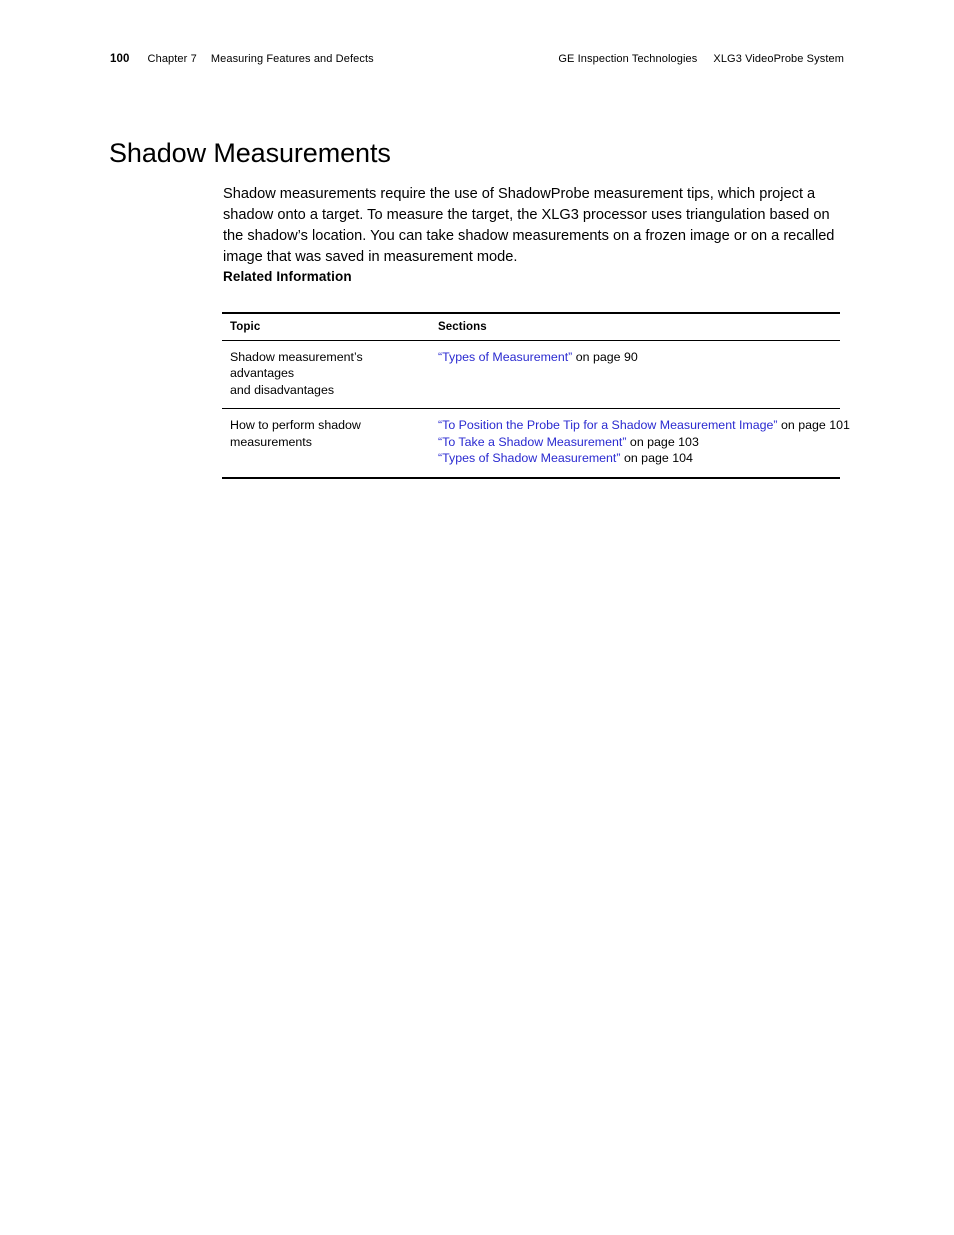 The height and width of the screenshot is (1235, 954). Describe the element at coordinates (292, 59) in the screenshot. I see `chapter-title: Measuring Features and Defects` at that location.